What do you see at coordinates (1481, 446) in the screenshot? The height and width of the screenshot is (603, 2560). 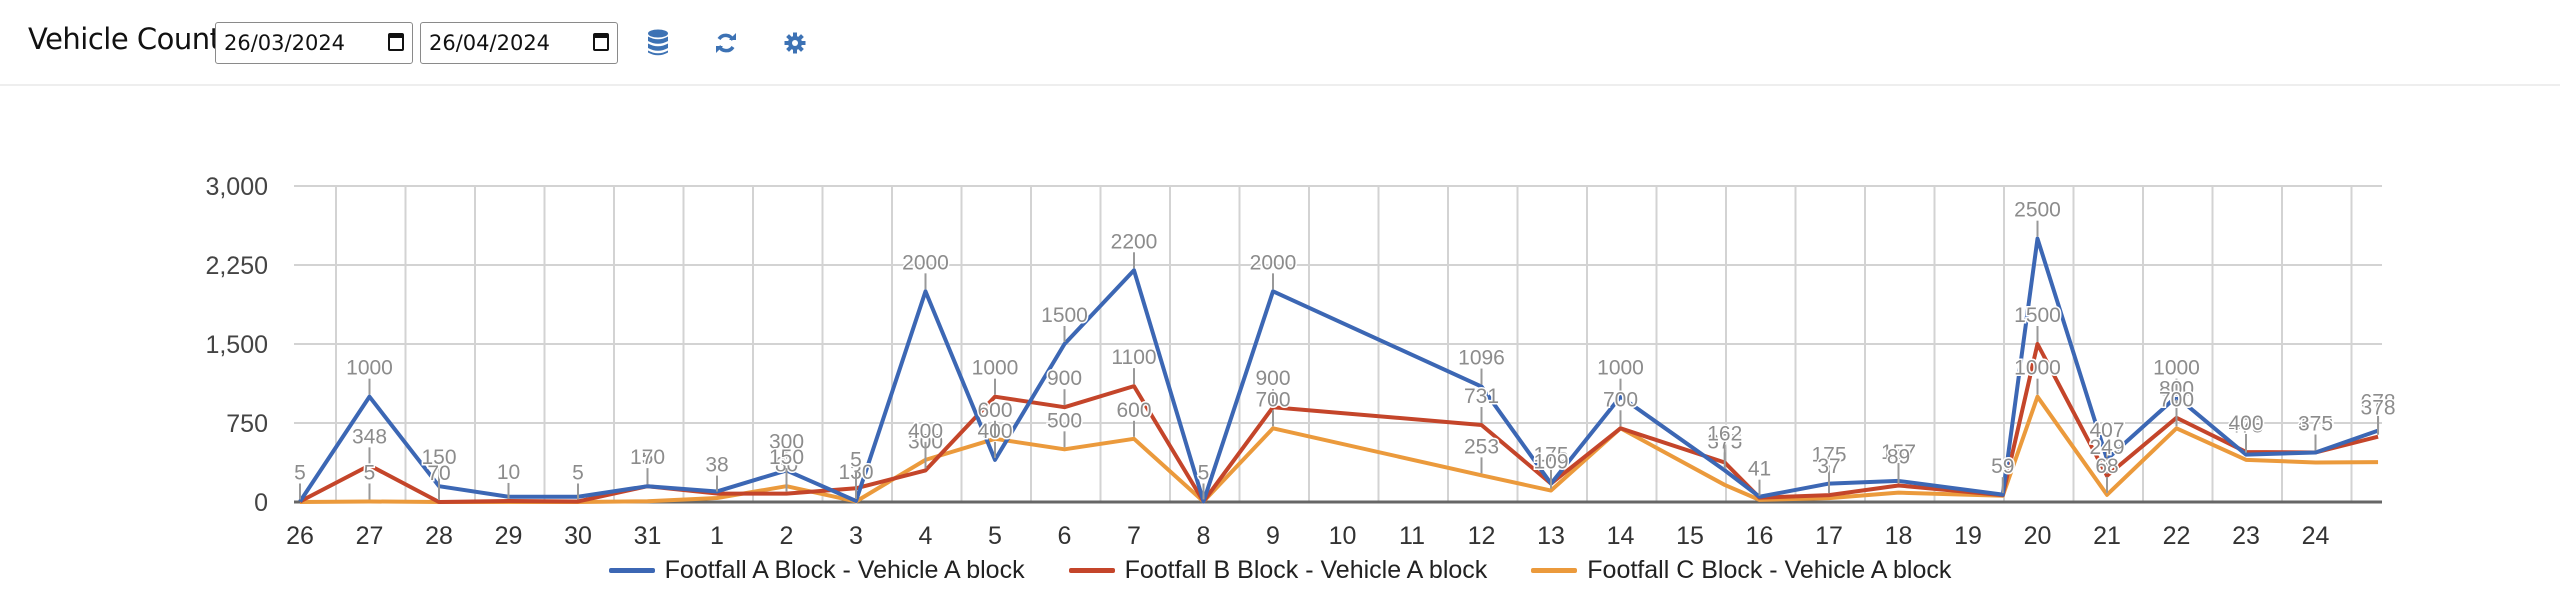 I see `data-label: 253` at bounding box center [1481, 446].